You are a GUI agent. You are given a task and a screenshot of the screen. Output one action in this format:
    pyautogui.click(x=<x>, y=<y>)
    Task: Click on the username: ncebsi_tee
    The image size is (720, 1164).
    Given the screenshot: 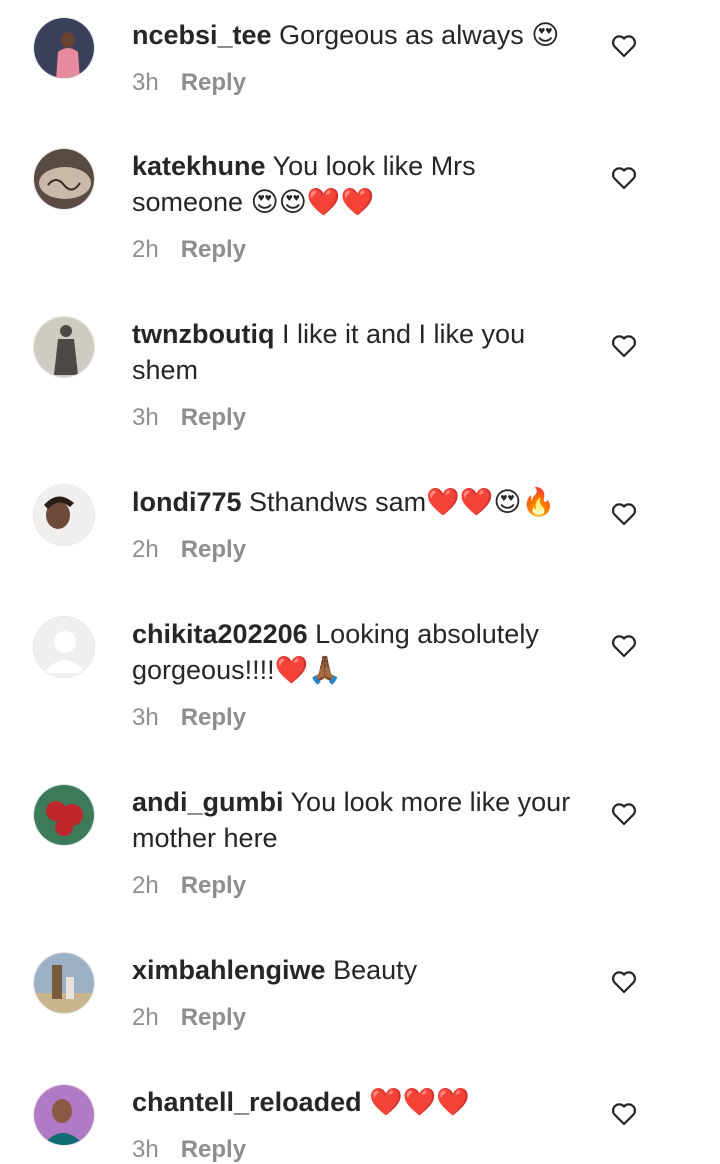 What is the action you would take?
    pyautogui.click(x=202, y=35)
    